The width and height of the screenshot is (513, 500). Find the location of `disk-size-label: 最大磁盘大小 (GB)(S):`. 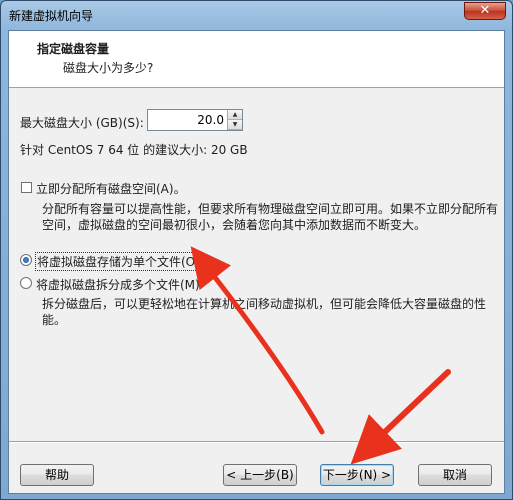

disk-size-label: 最大磁盘大小 (GB)(S): is located at coordinates (82, 123).